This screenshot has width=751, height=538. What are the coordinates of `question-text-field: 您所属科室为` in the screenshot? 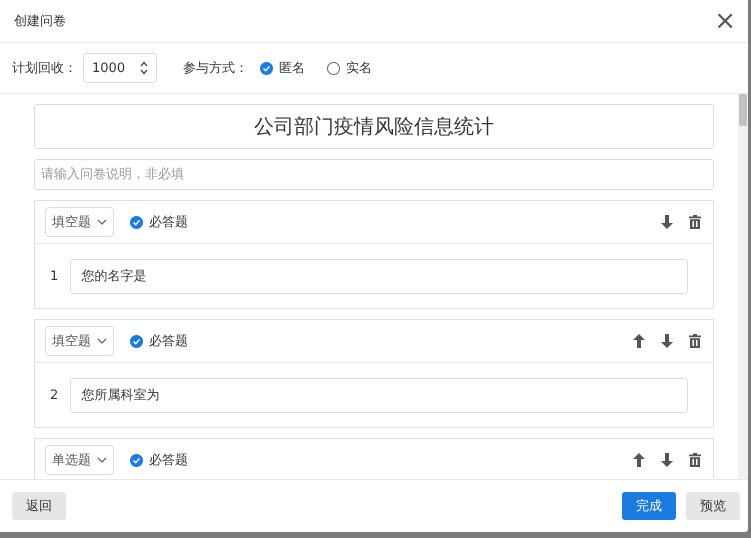 It's located at (379, 395).